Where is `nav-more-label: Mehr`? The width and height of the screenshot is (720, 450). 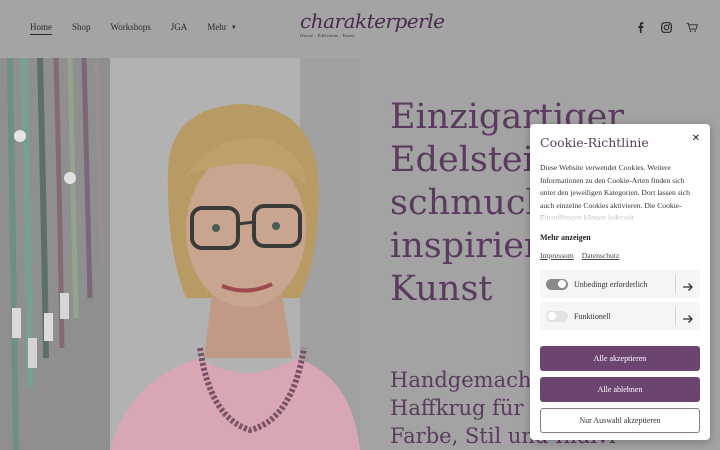 nav-more-label: Mehr is located at coordinates (217, 27).